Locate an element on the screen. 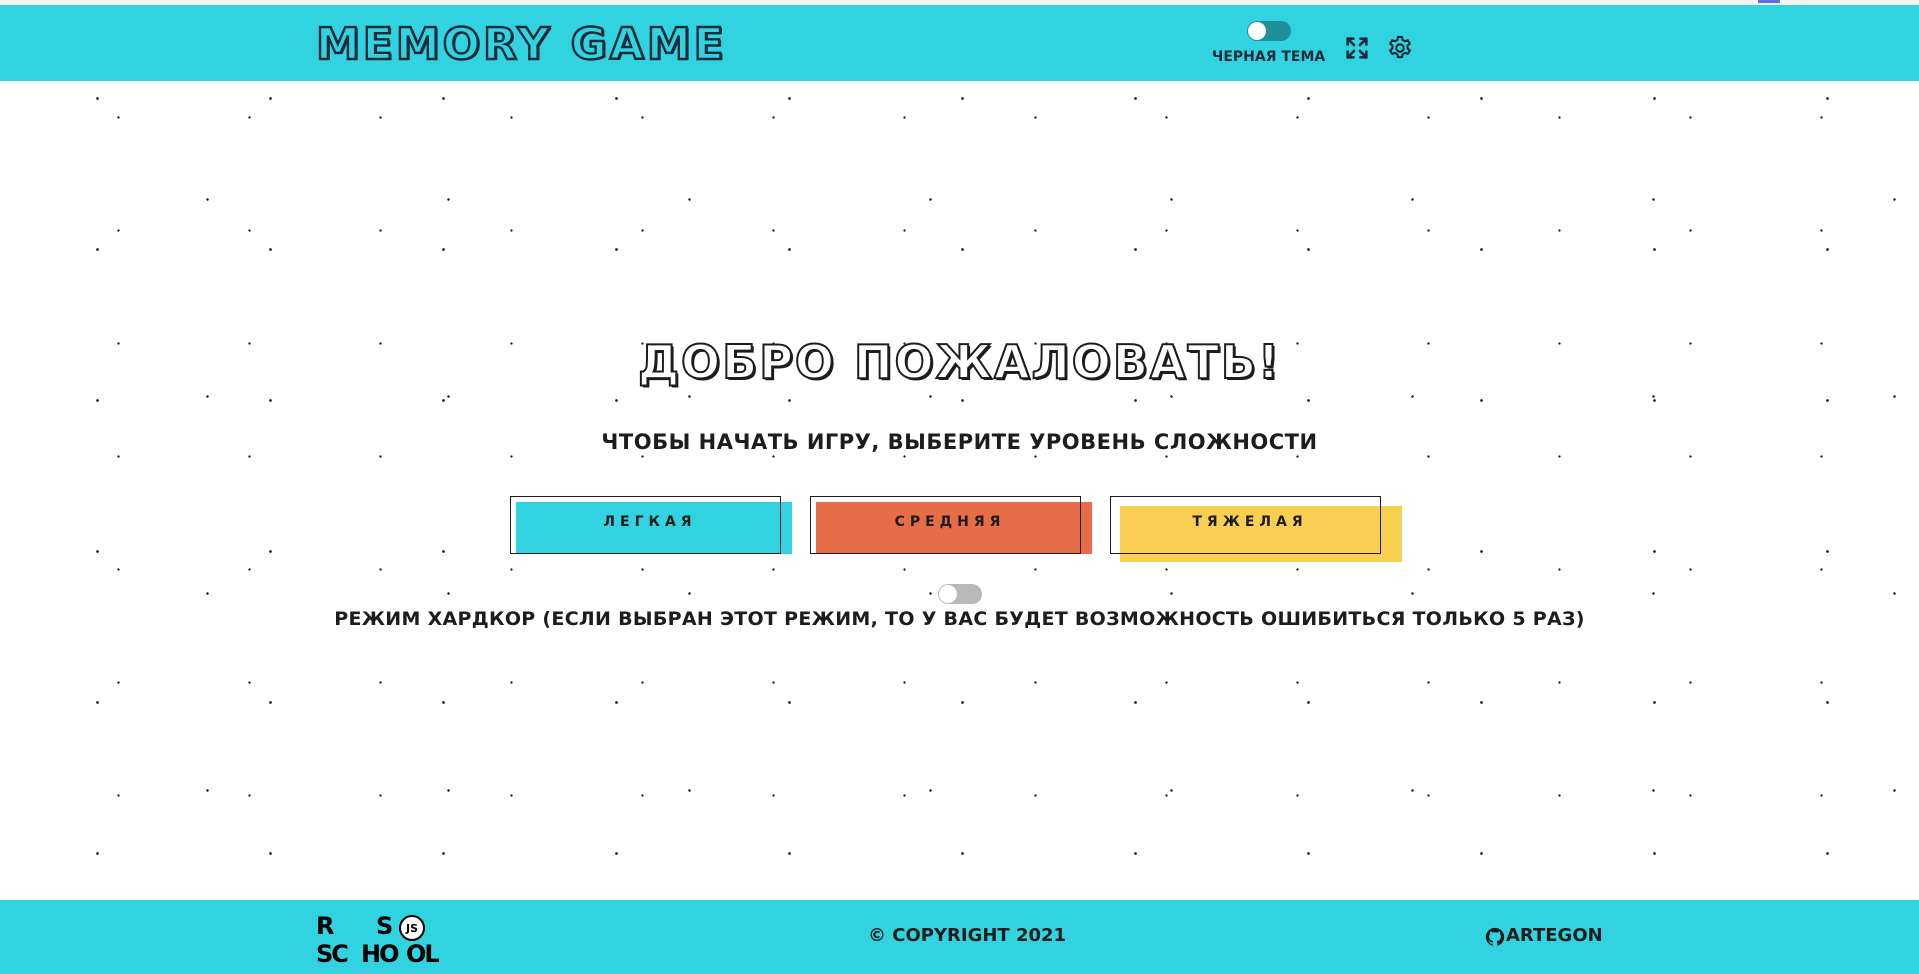 This screenshot has height=974, width=1919. fullscreen-icon is located at coordinates (1357, 48).